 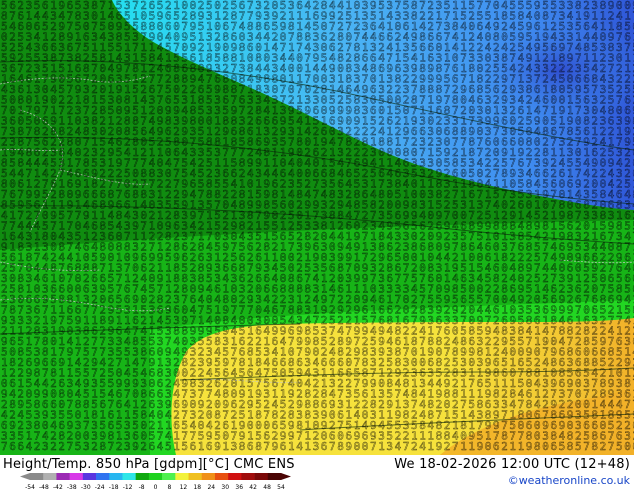 I want to click on colorbar-tick-label: -30, so click(x=86, y=487).